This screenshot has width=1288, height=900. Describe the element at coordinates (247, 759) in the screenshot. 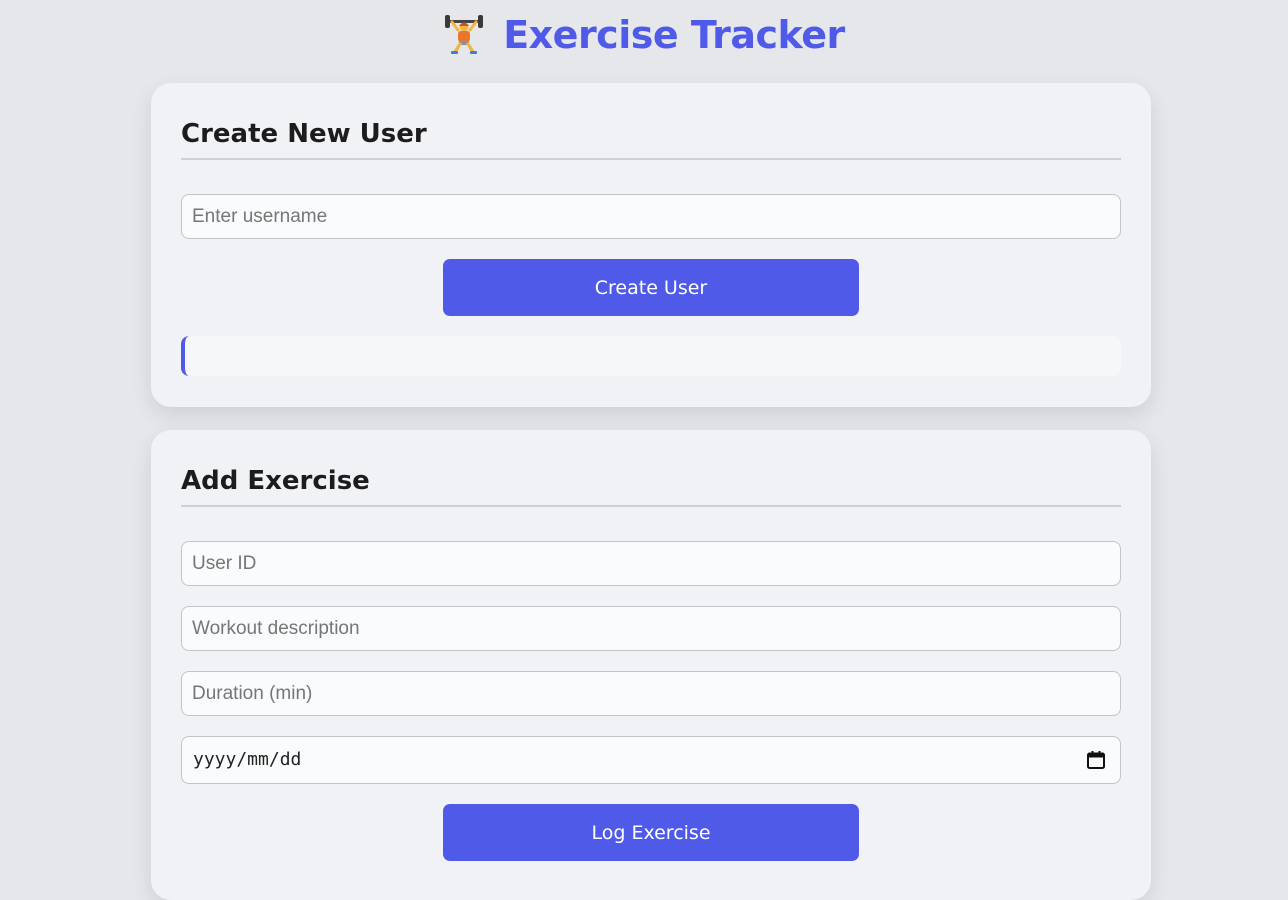

I see `date-placeholder: yyyy/mm/dd` at that location.